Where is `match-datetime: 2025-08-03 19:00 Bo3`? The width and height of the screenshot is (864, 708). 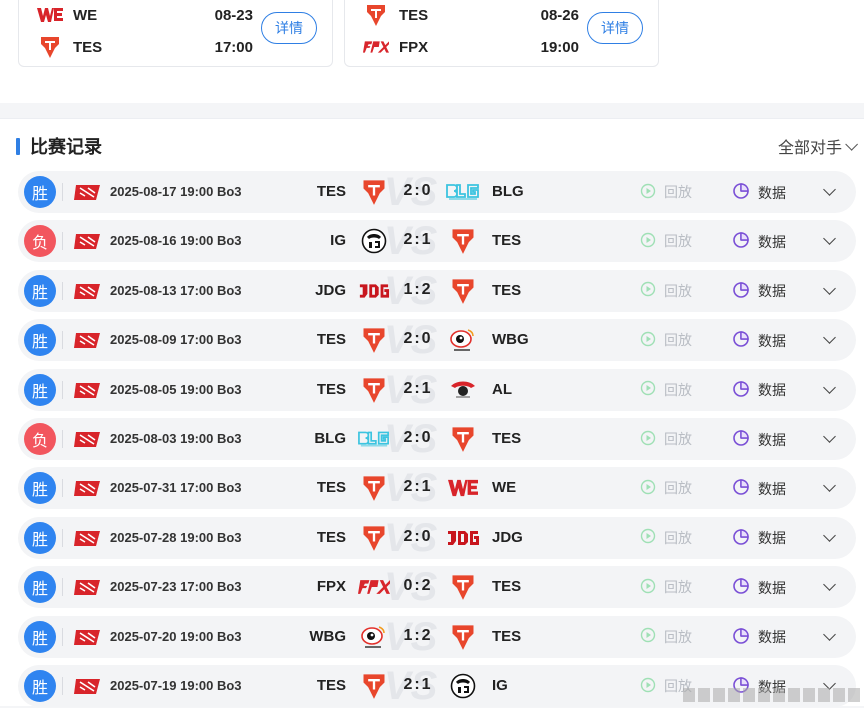 match-datetime: 2025-08-03 19:00 Bo3 is located at coordinates (176, 438).